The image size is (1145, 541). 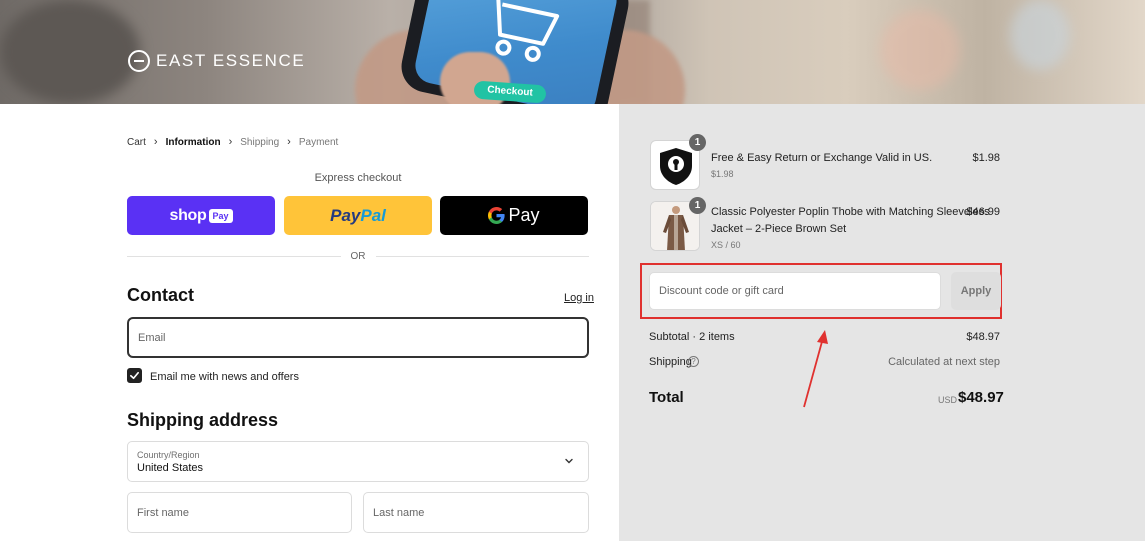 What do you see at coordinates (666, 397) in the screenshot?
I see `total-label: Total` at bounding box center [666, 397].